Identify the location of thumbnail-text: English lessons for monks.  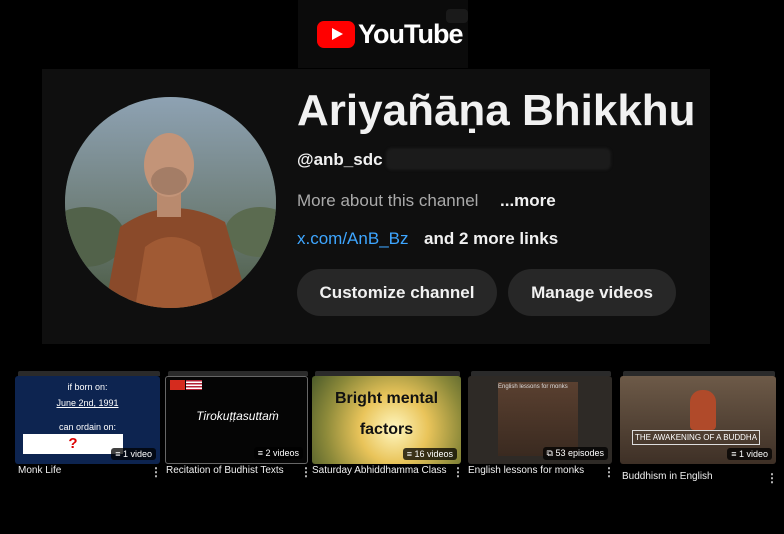
(533, 387).